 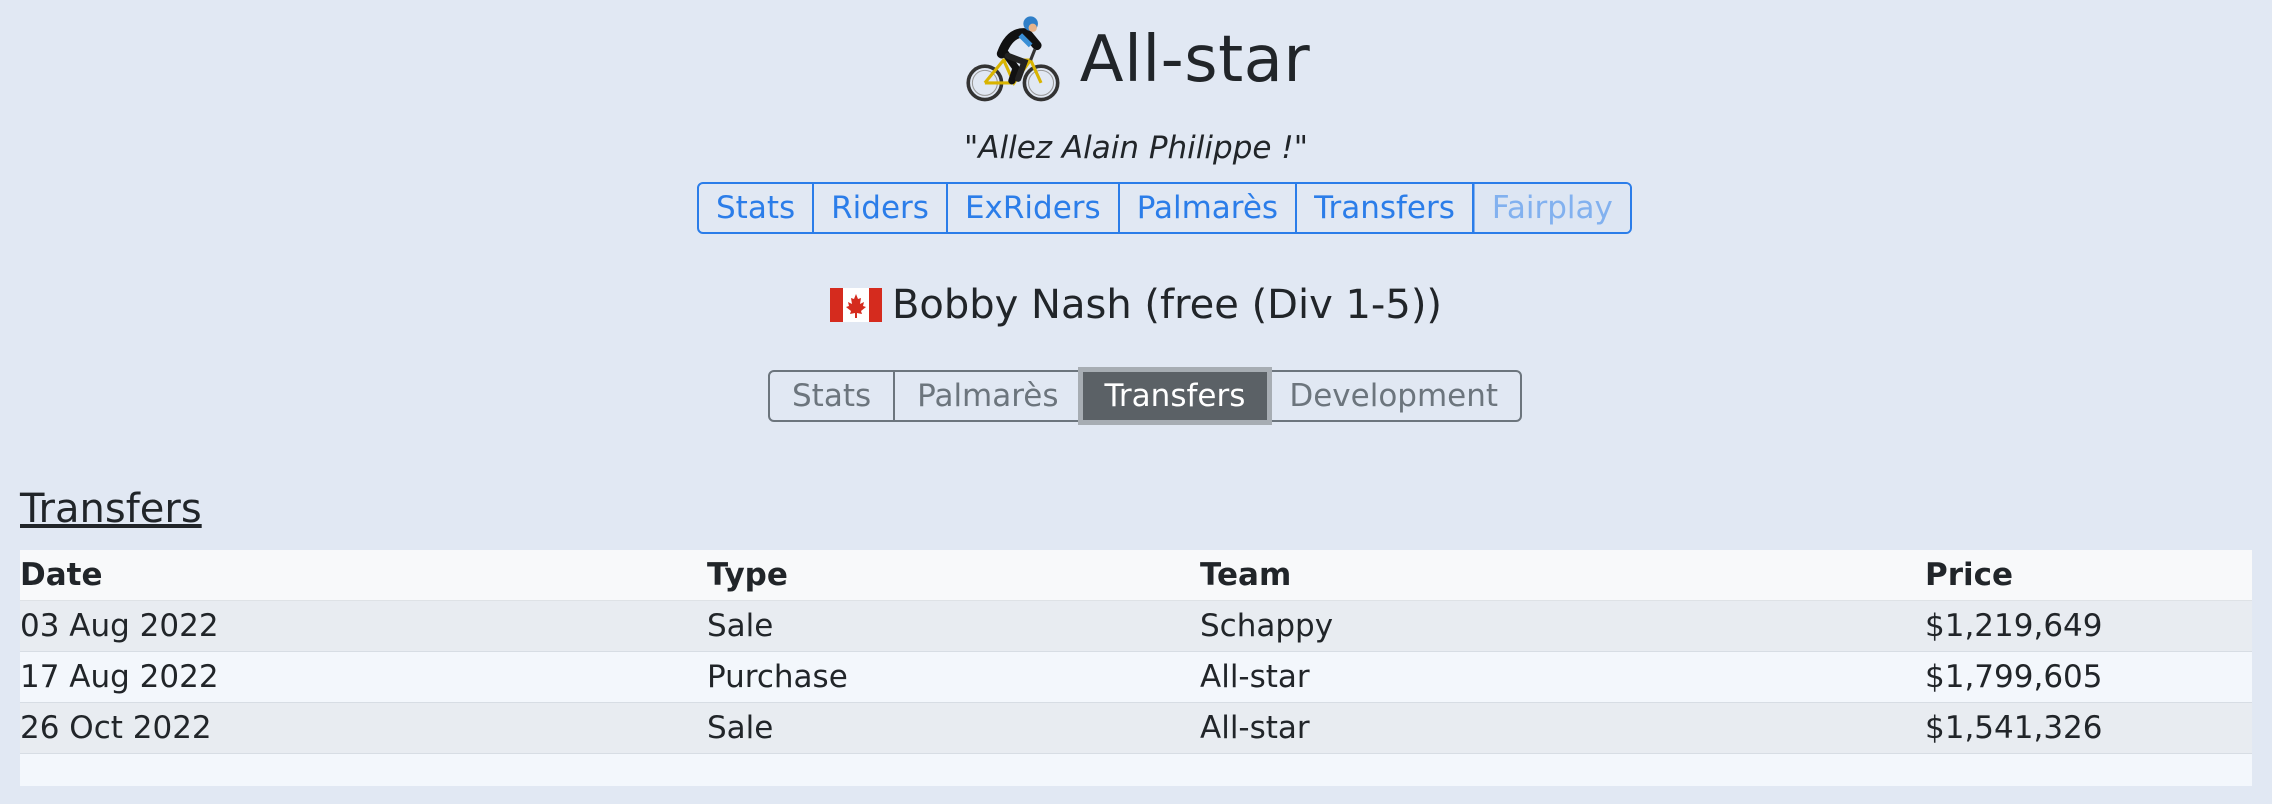 I want to click on team-name: All-star, so click(x=1195, y=60).